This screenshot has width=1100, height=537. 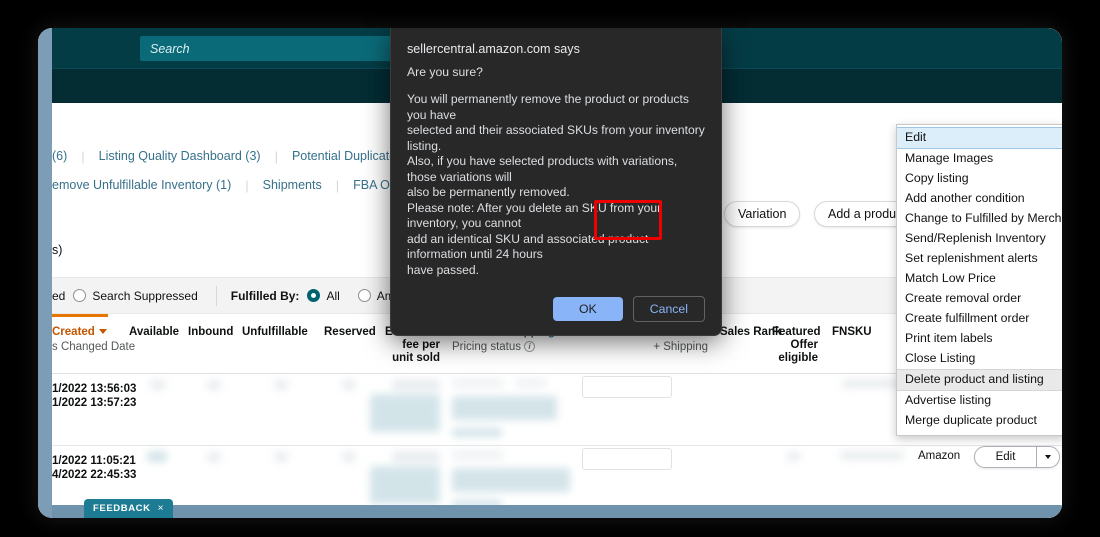 I want to click on column-header-fnsku: FNSKU, so click(x=852, y=332).